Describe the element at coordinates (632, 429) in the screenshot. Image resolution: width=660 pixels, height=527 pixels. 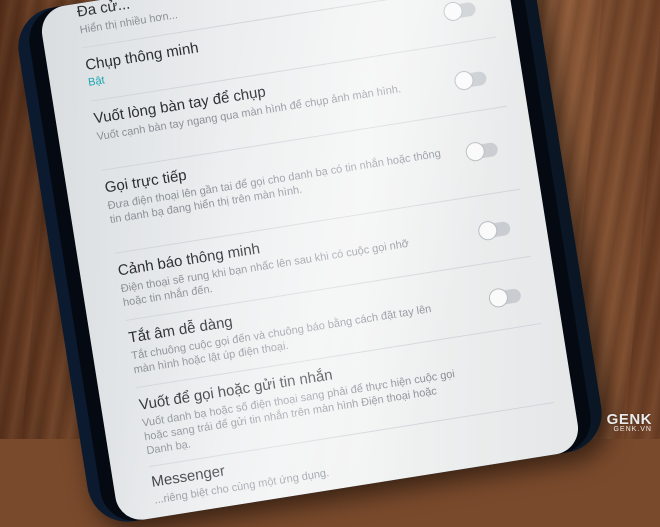
I see `watermark-sub: GENK.VN` at that location.